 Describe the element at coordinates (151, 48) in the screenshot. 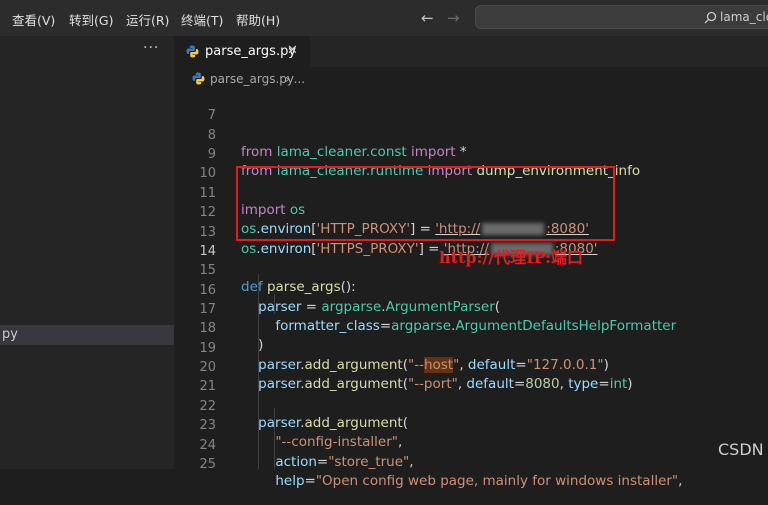

I see `more-actions-icon: ···` at that location.